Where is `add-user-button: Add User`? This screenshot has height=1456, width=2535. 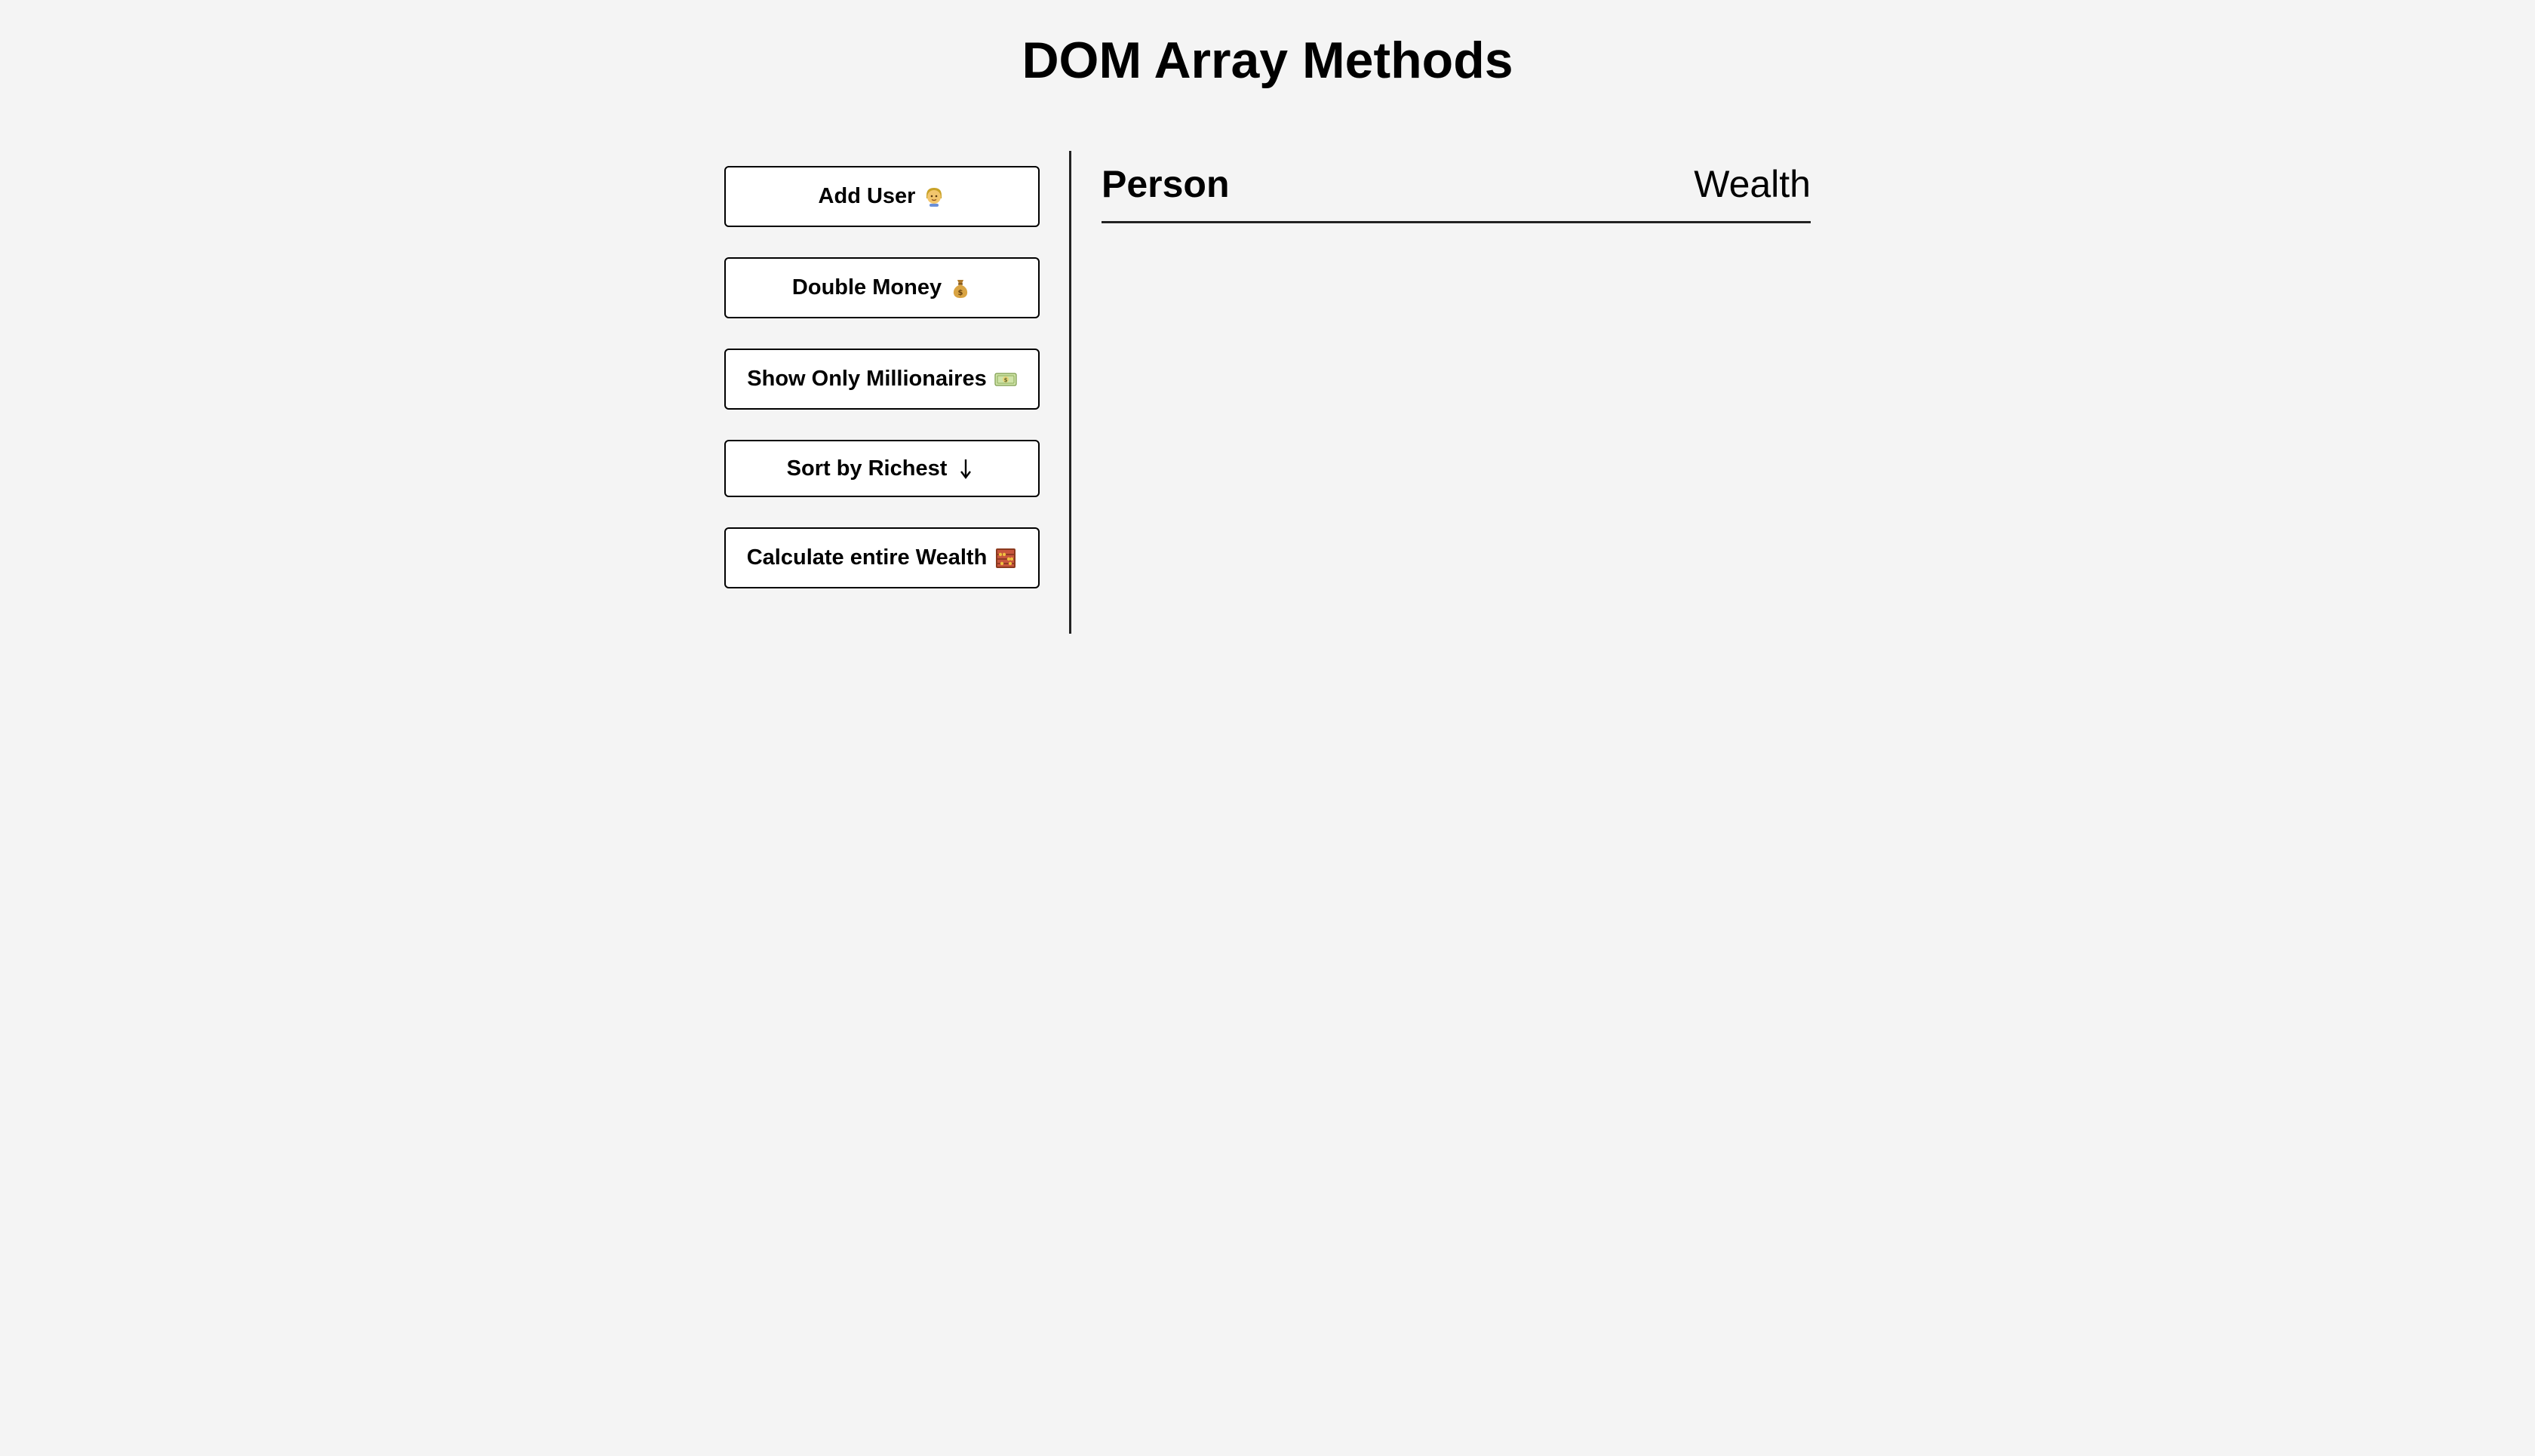 add-user-button: Add User is located at coordinates (882, 196).